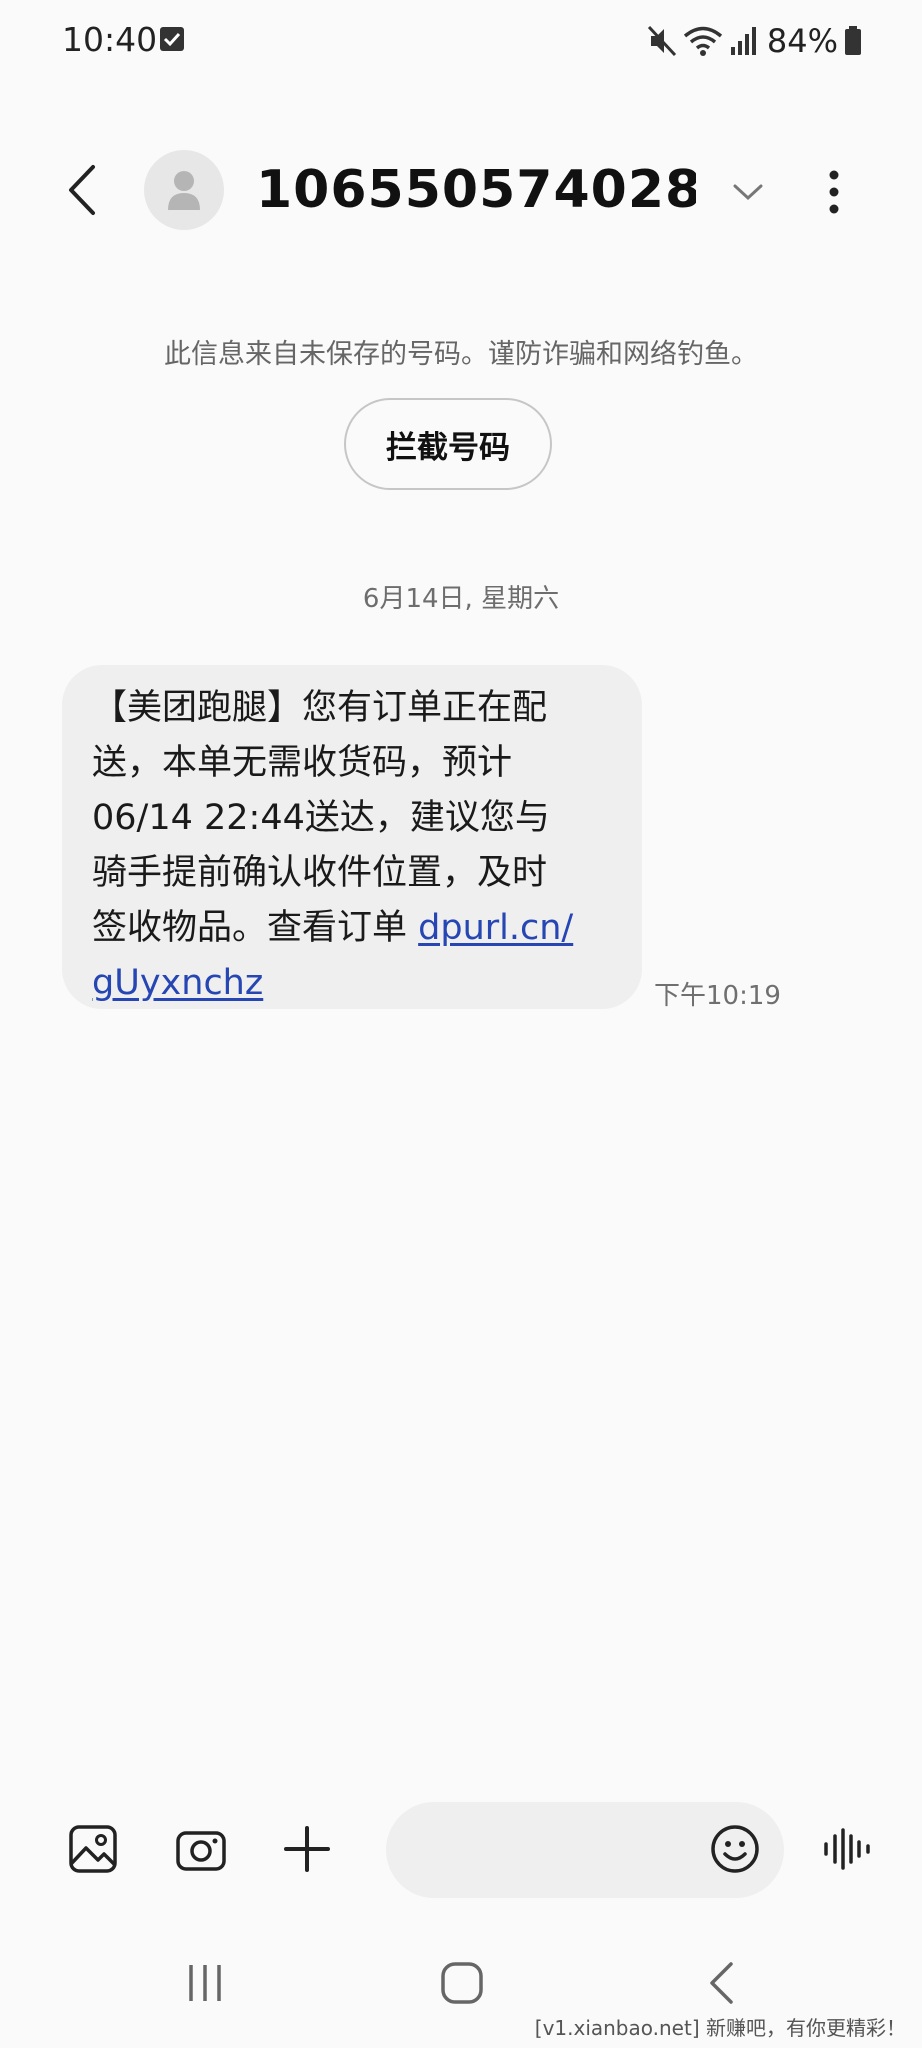 This screenshot has width=922, height=2048. Describe the element at coordinates (320, 873) in the screenshot. I see `message-line: 骑手提前确认收件位置，及时` at that location.